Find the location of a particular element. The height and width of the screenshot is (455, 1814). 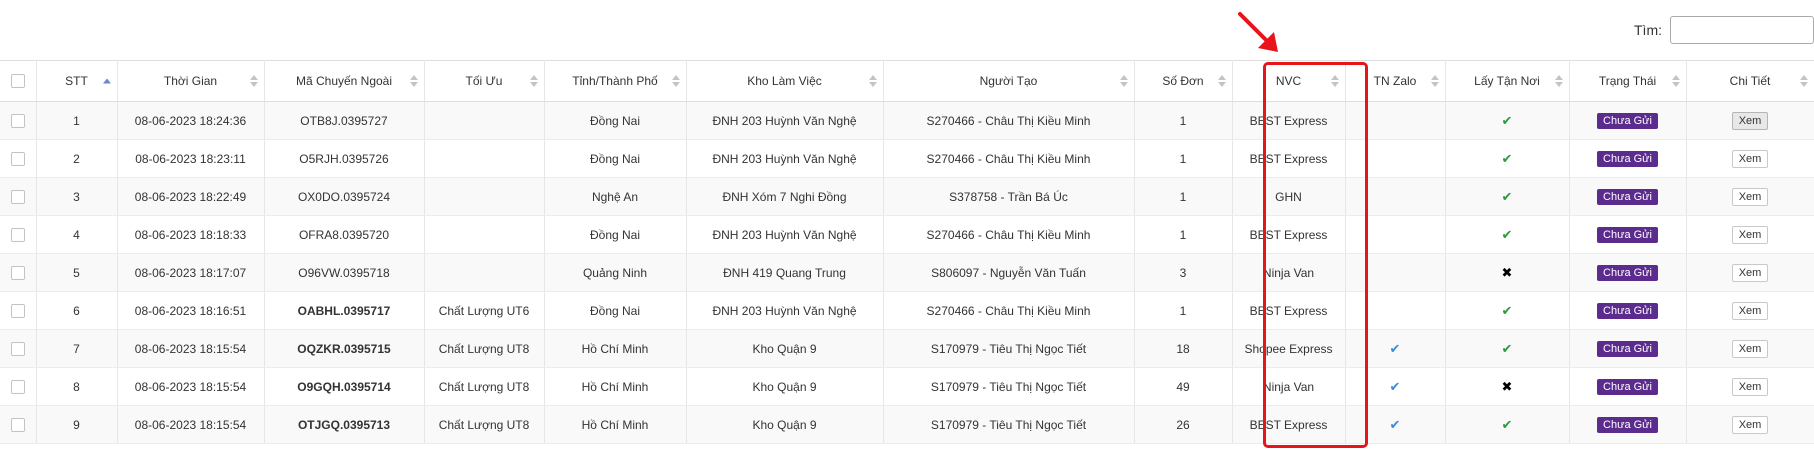

select-all-checkbox is located at coordinates (17, 81).